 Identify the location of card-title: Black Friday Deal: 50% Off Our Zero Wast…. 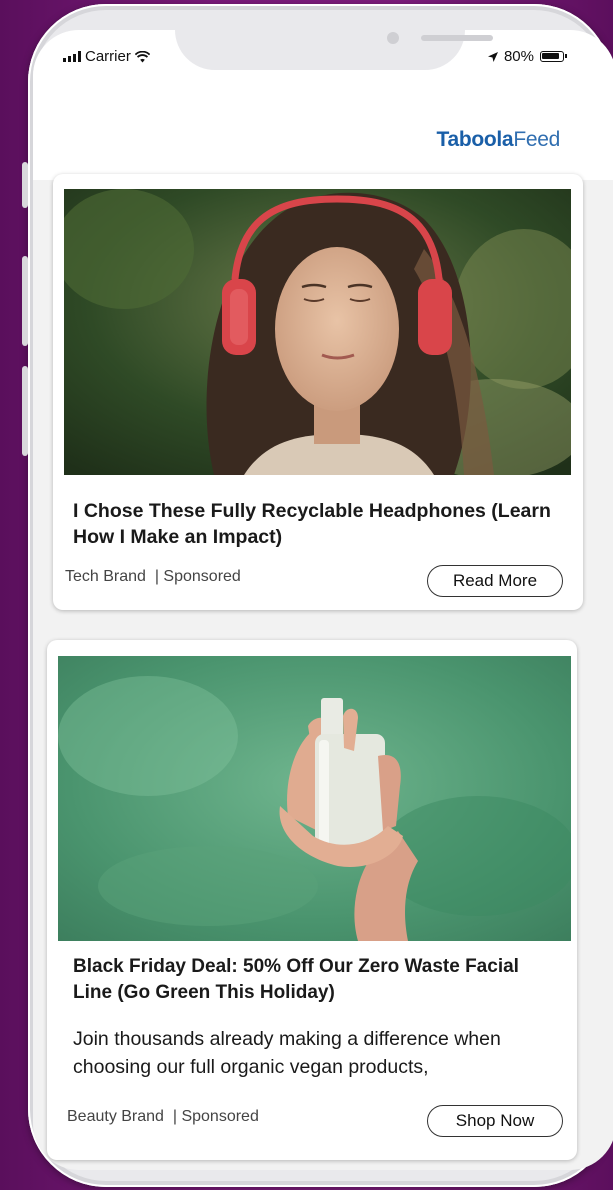
(318, 980).